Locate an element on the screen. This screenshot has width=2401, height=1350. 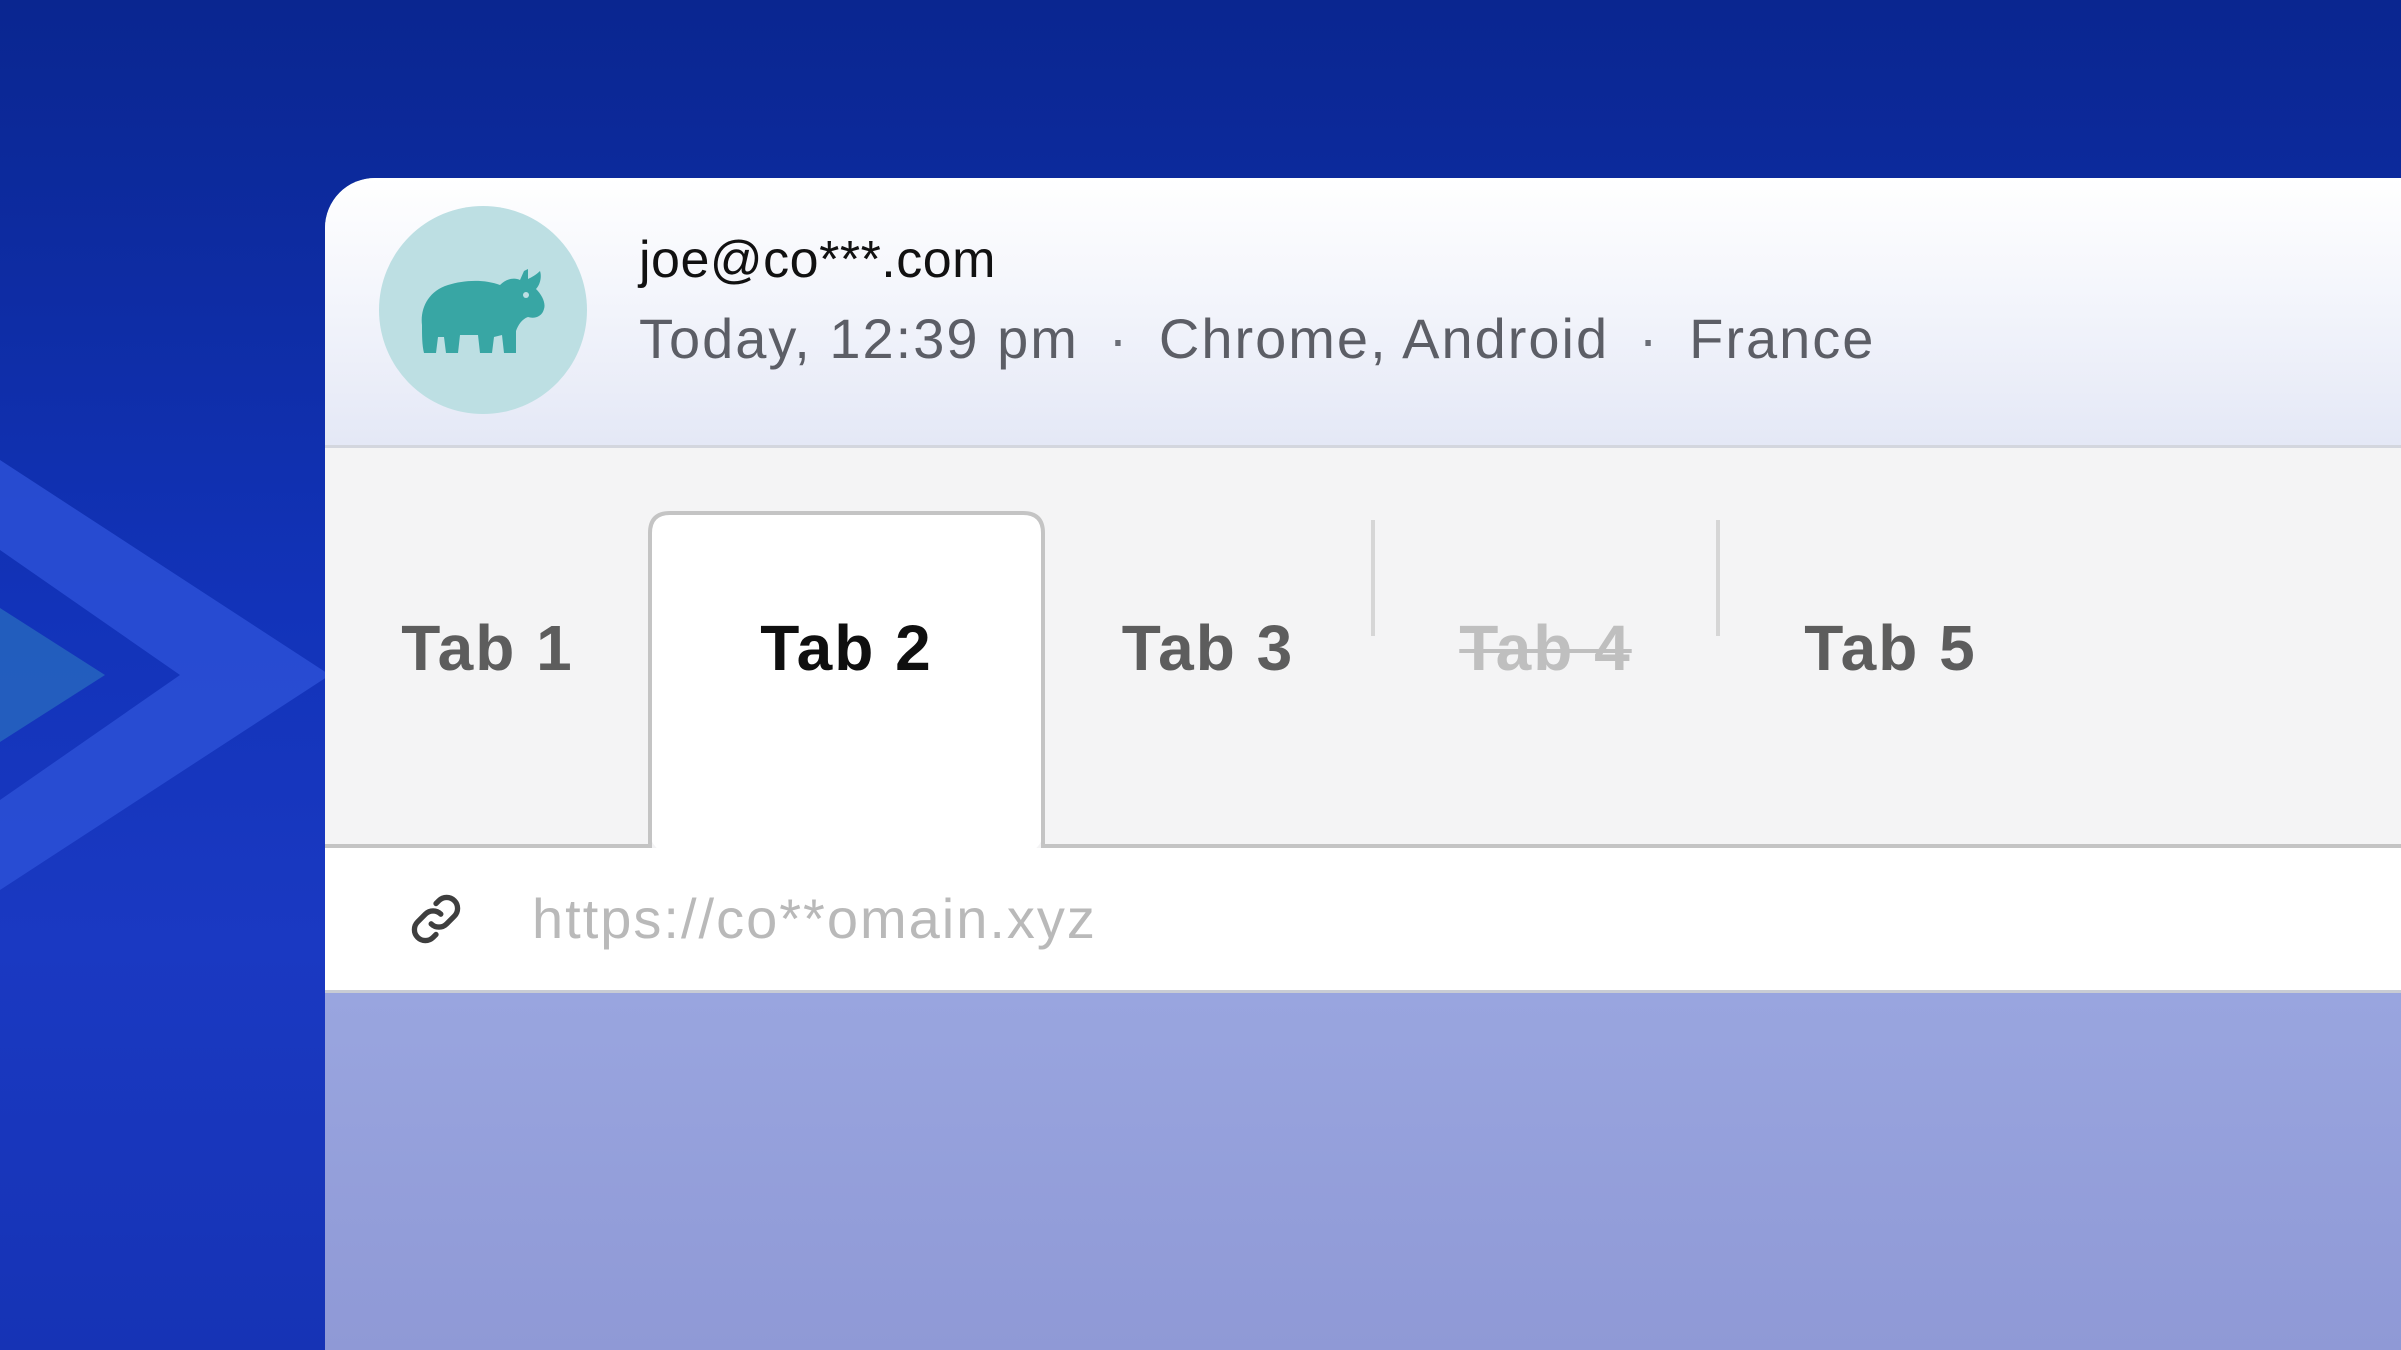
tab-5: Tab 5 is located at coordinates (1890, 648).